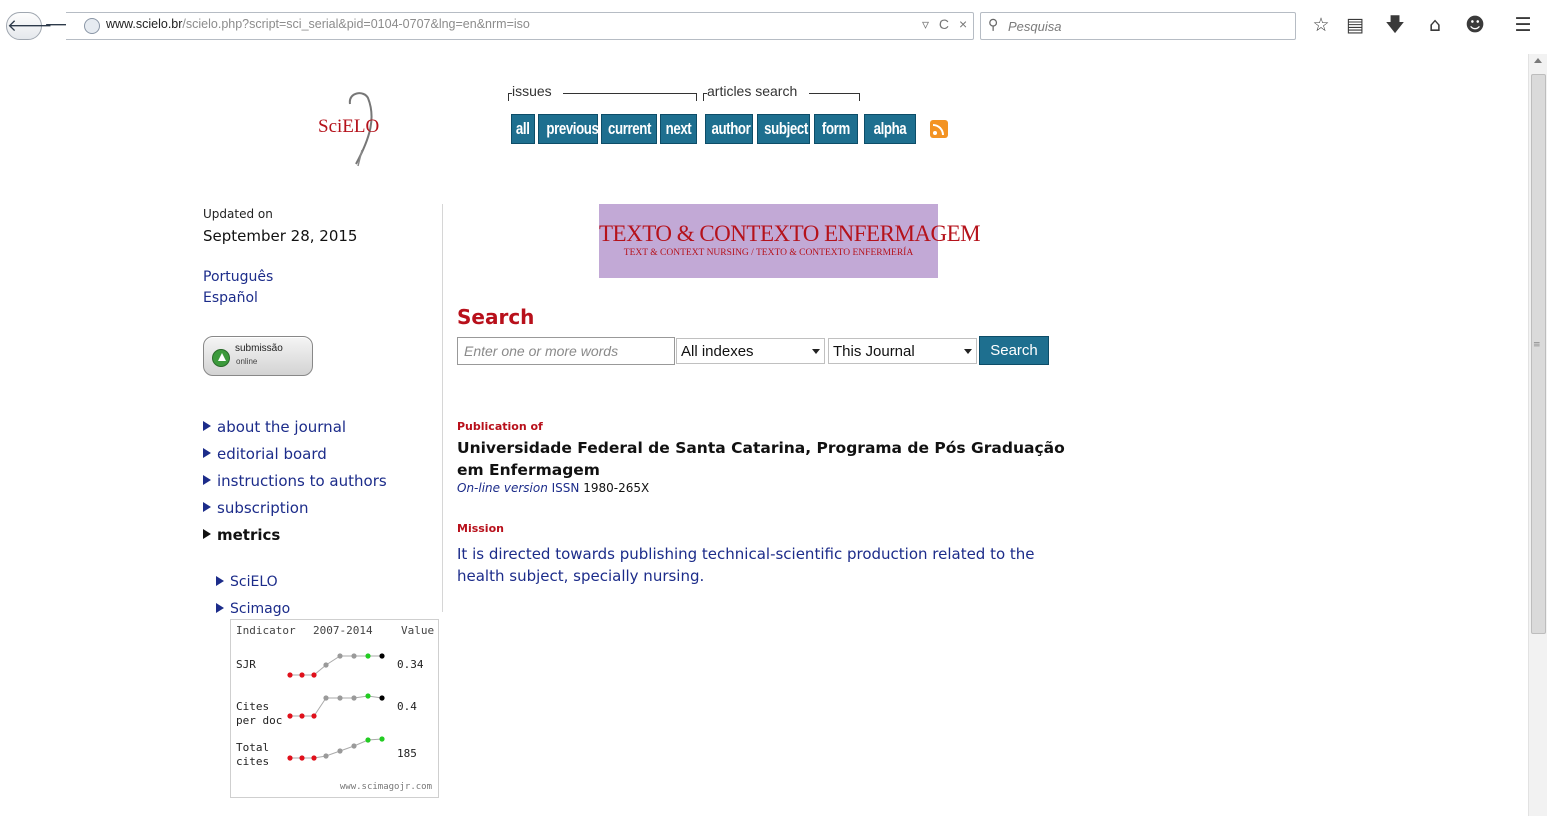 The image size is (1547, 816). I want to click on search-subject-button: subject, so click(783, 129).